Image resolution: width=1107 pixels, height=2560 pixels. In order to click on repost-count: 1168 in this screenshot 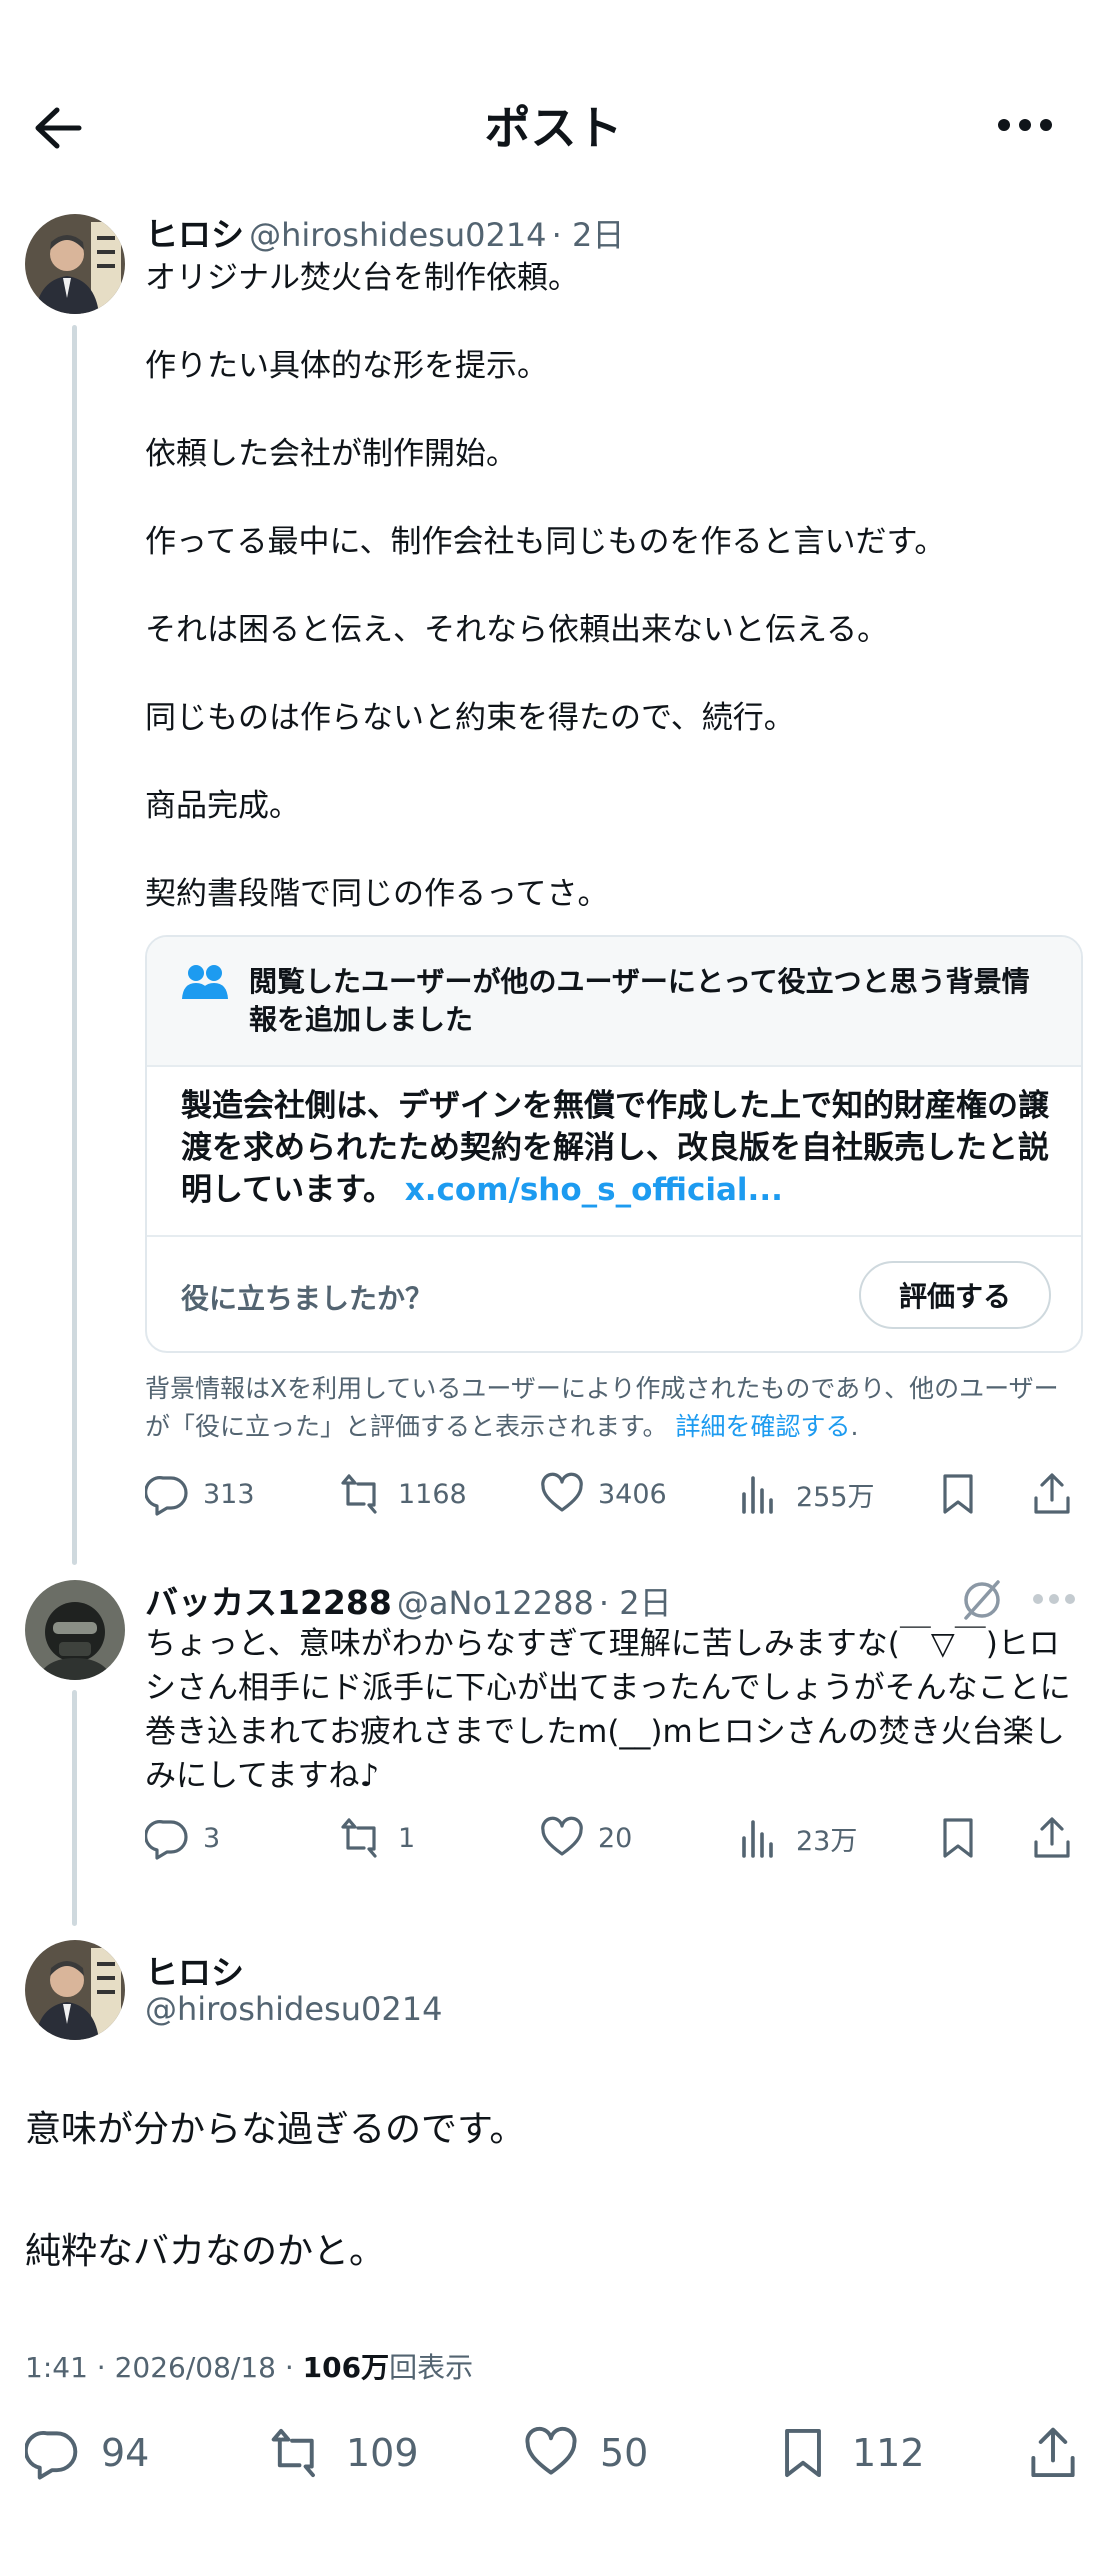, I will do `click(432, 1494)`.